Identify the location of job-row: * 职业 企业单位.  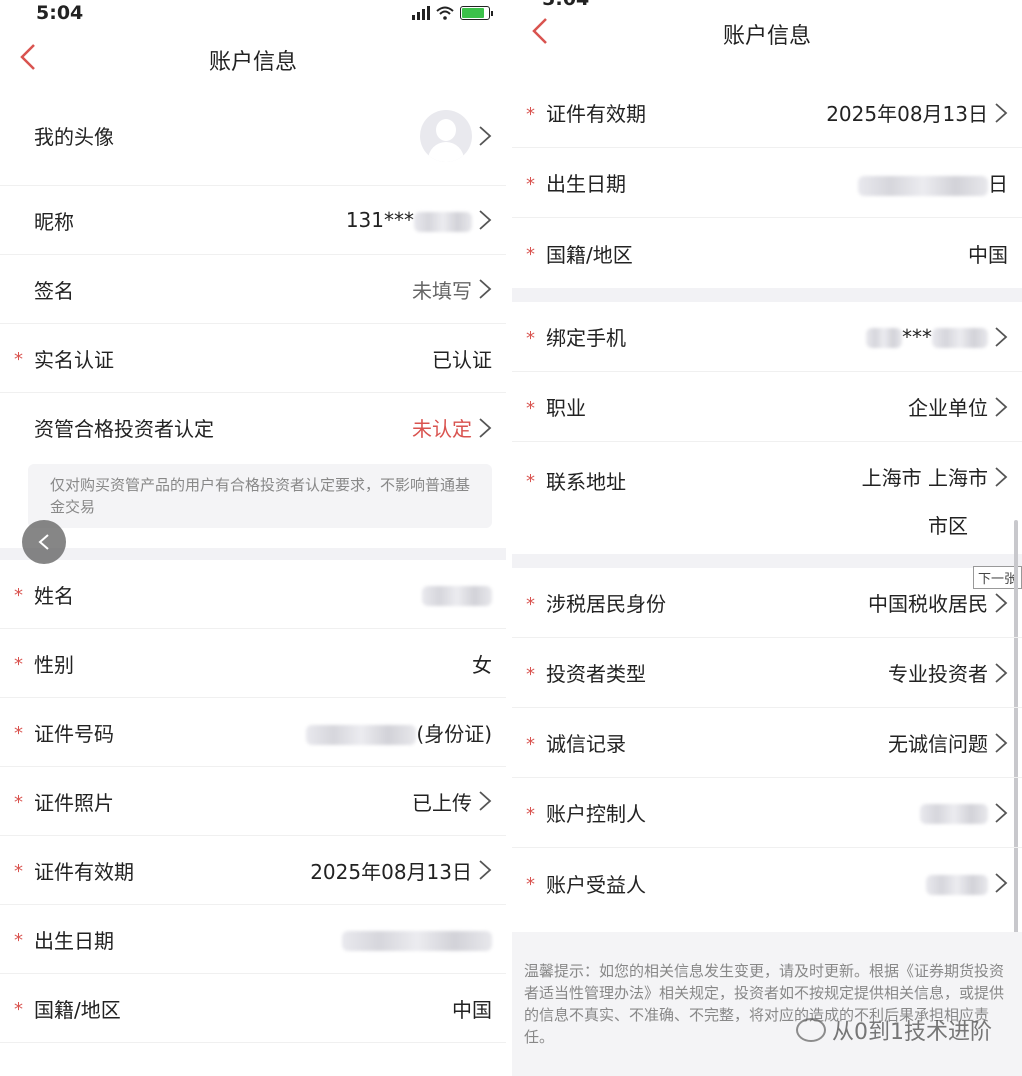
(767, 407).